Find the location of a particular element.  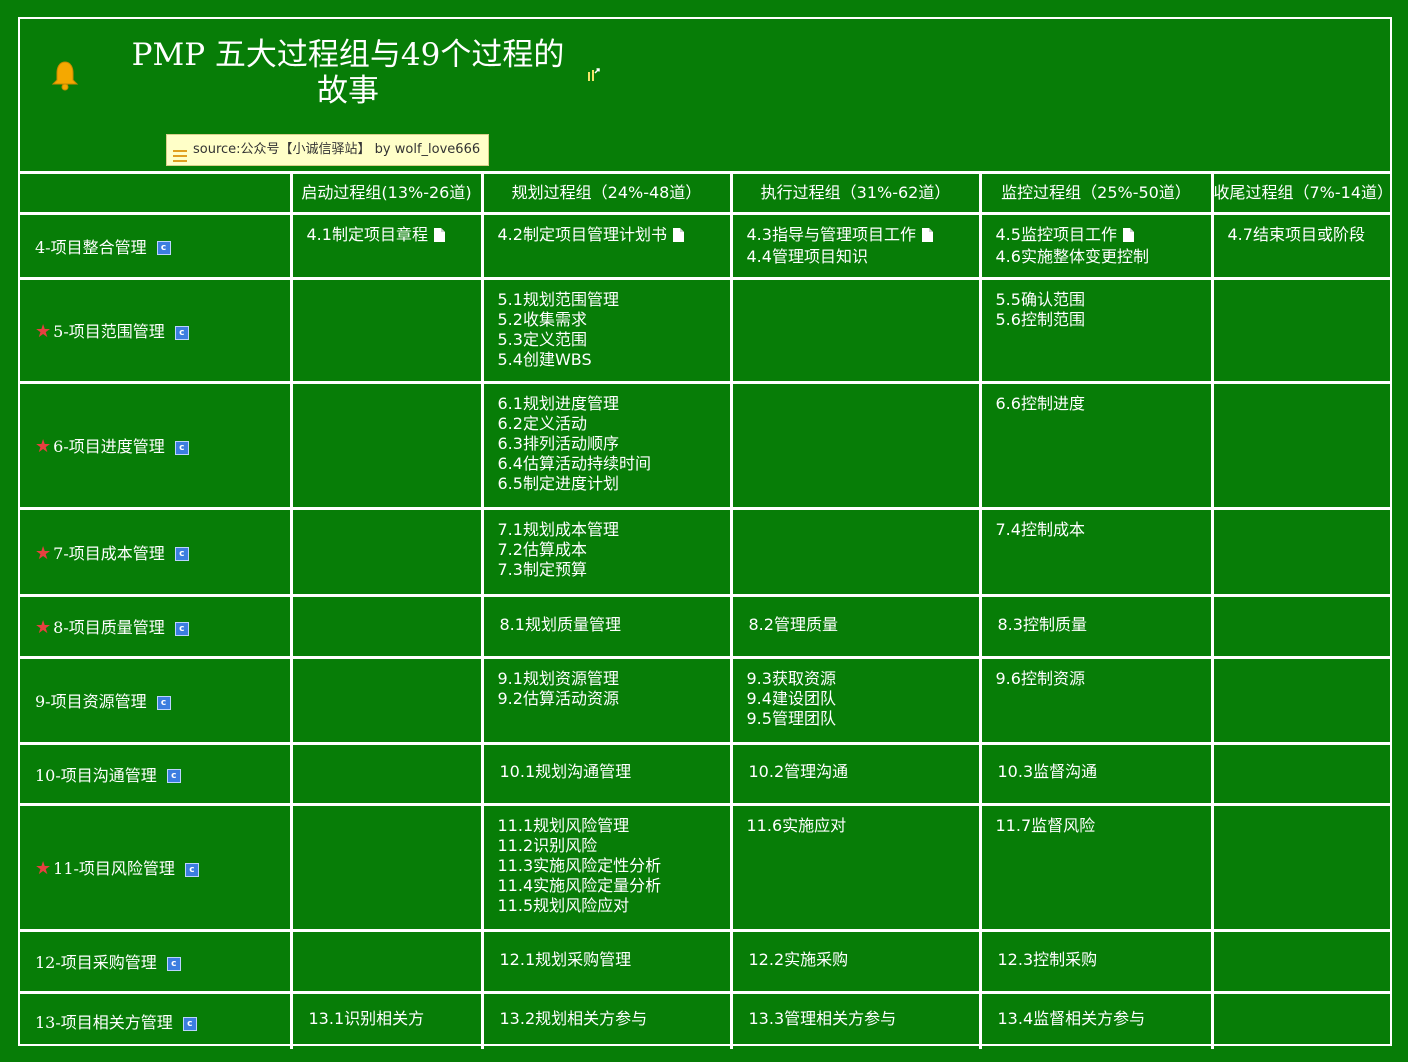

process-item: 4.2制定项目管理计划书 is located at coordinates (614, 236).